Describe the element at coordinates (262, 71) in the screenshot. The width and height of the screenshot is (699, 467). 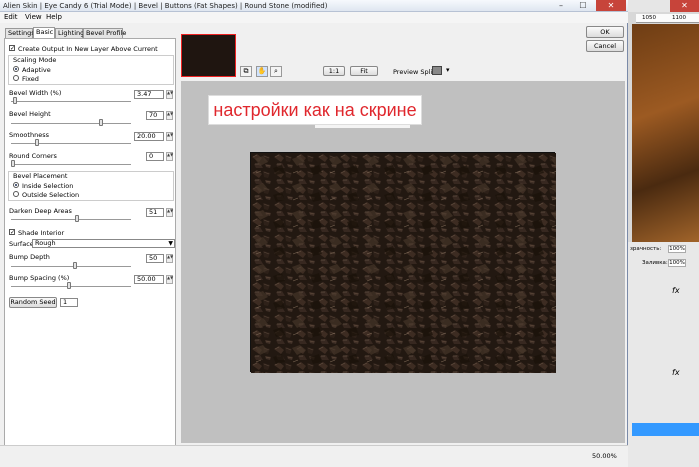
I see `hand-tool-icon: ✋` at that location.